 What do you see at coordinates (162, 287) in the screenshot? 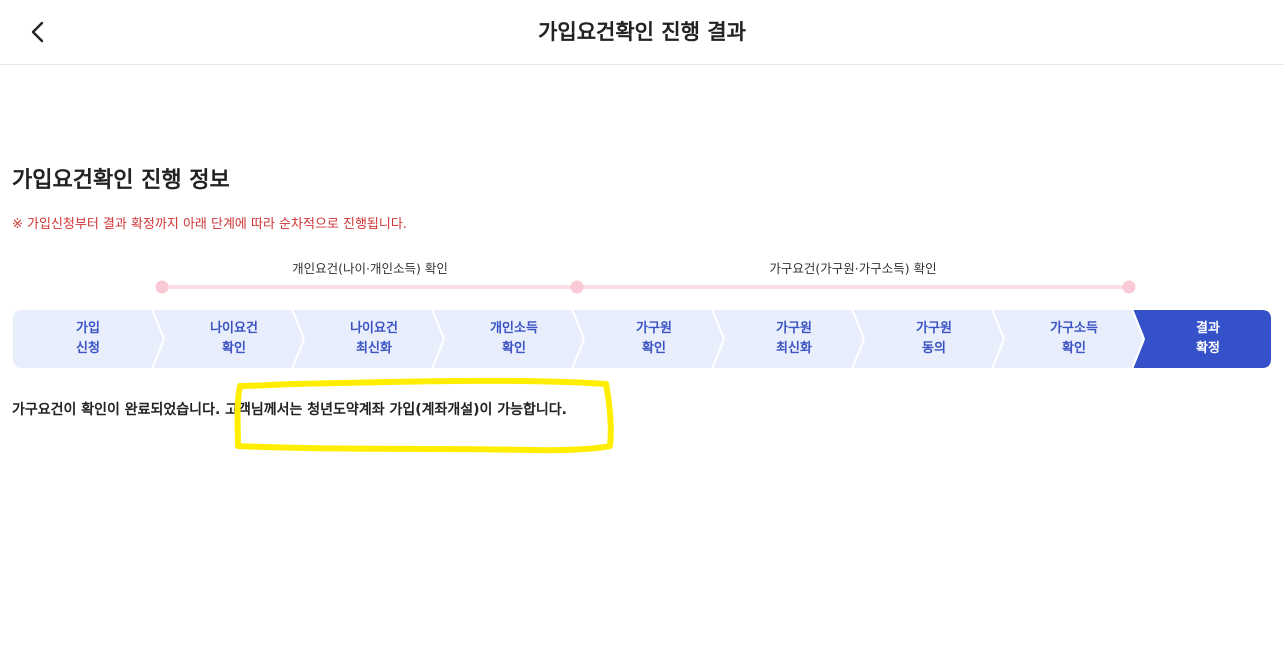
I see `timeline-dot-start` at bounding box center [162, 287].